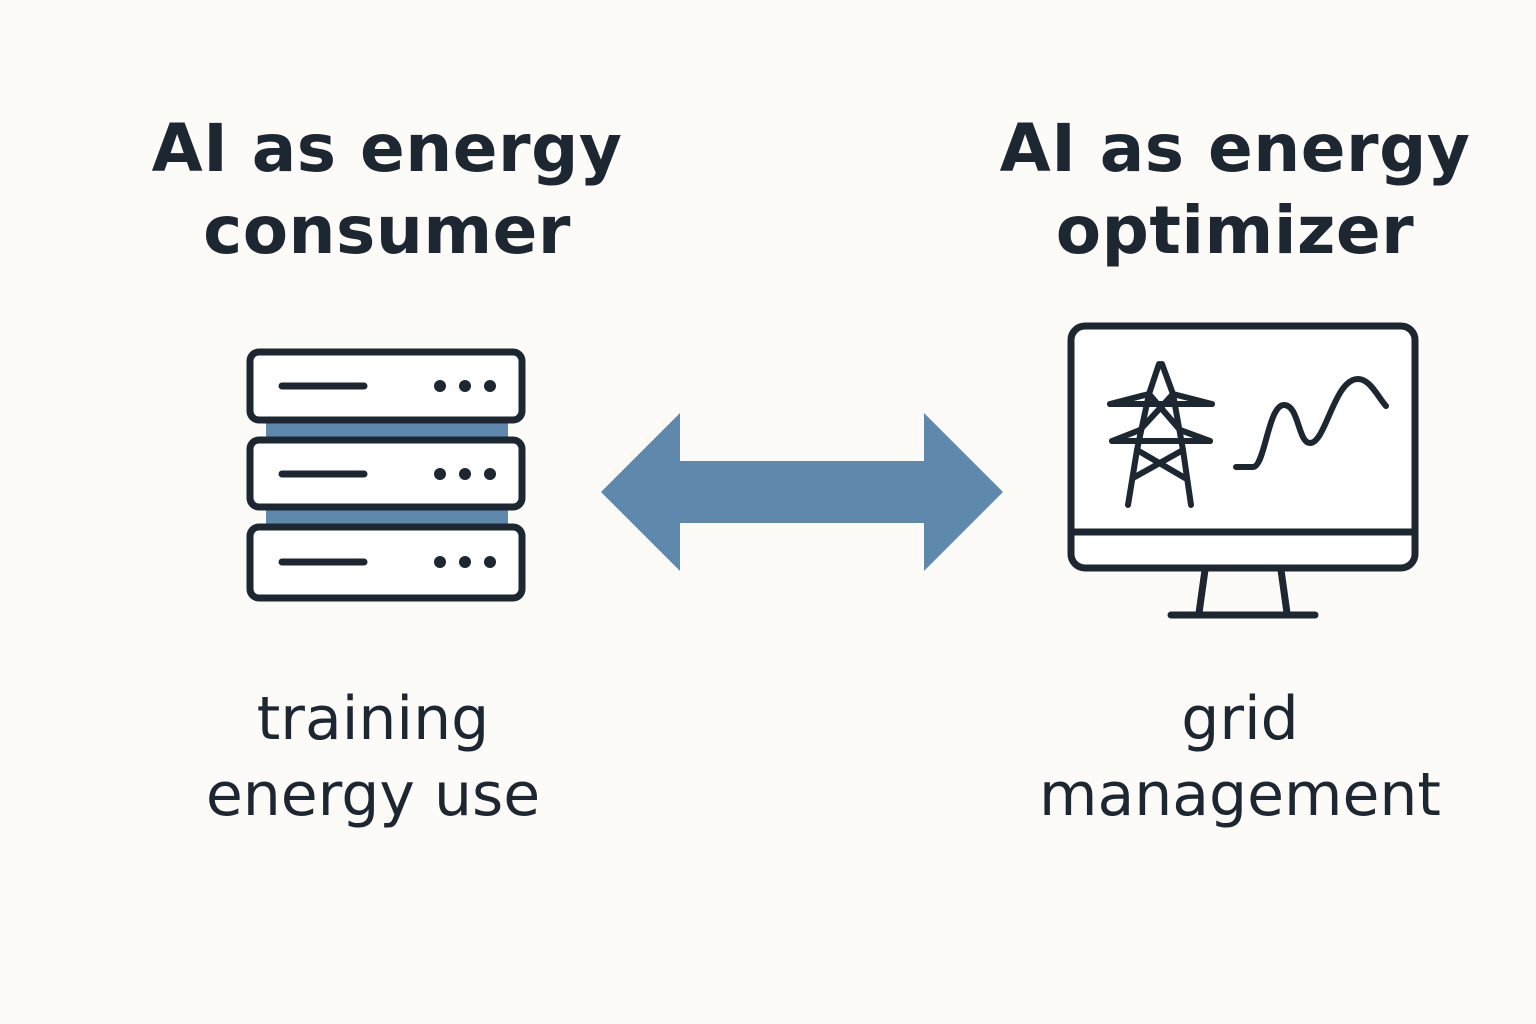 This screenshot has height=1024, width=1536. Describe the element at coordinates (373, 795) in the screenshot. I see `left-caption-line2: energy use` at that location.